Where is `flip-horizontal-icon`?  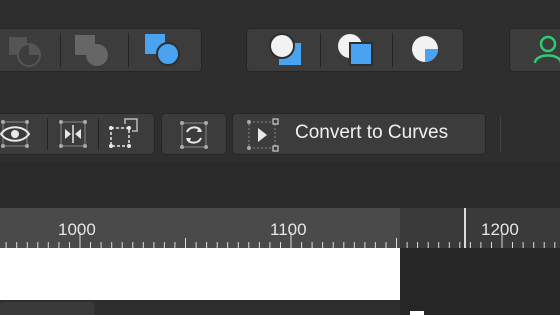
flip-horizontal-icon is located at coordinates (73, 134).